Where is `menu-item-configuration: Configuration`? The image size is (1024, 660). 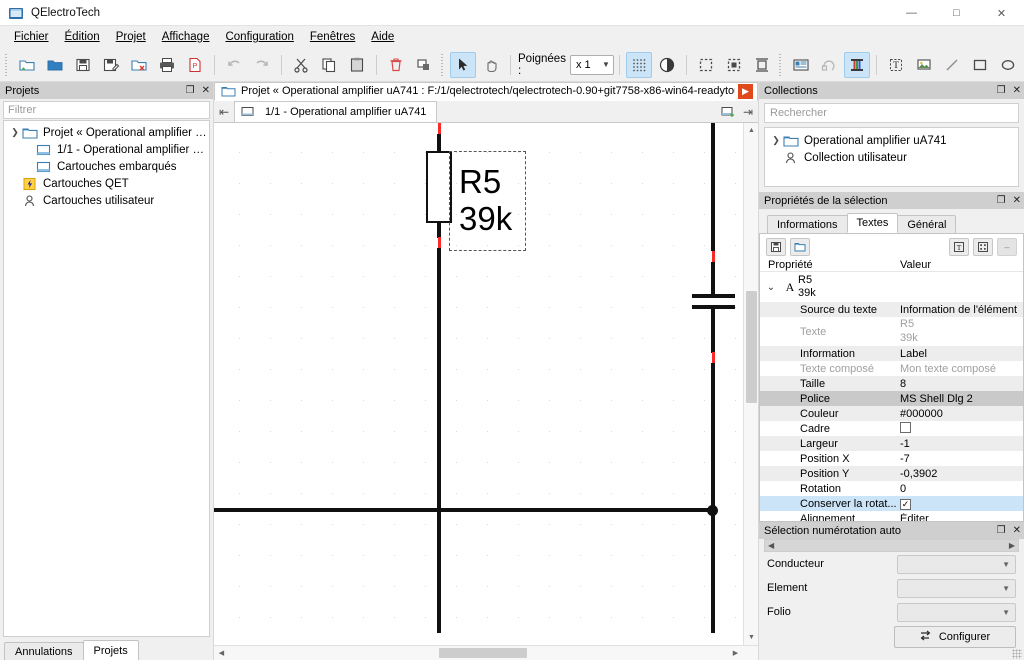 menu-item-configuration: Configuration is located at coordinates (259, 37).